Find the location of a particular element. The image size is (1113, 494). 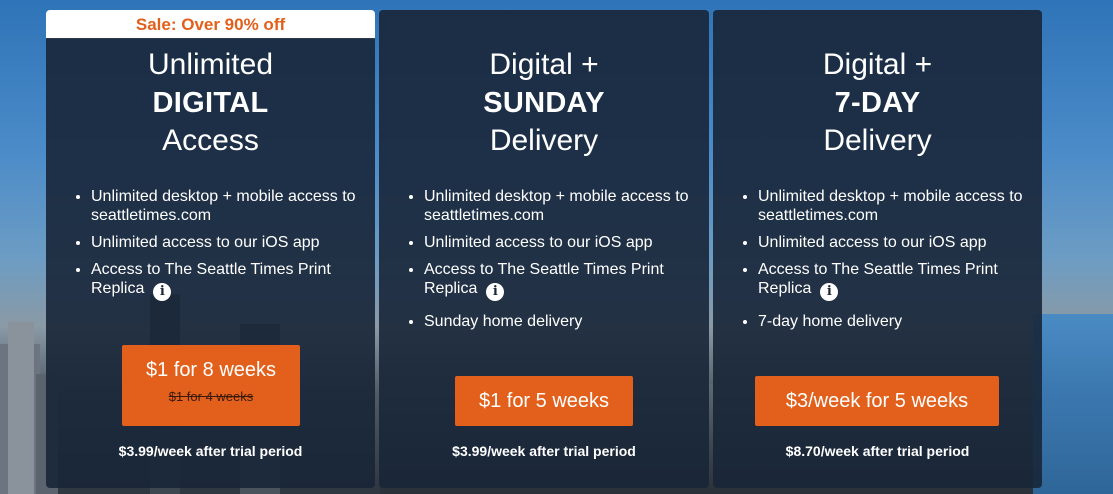

plan-title: Unlimited DIGITAL Access is located at coordinates (210, 103).